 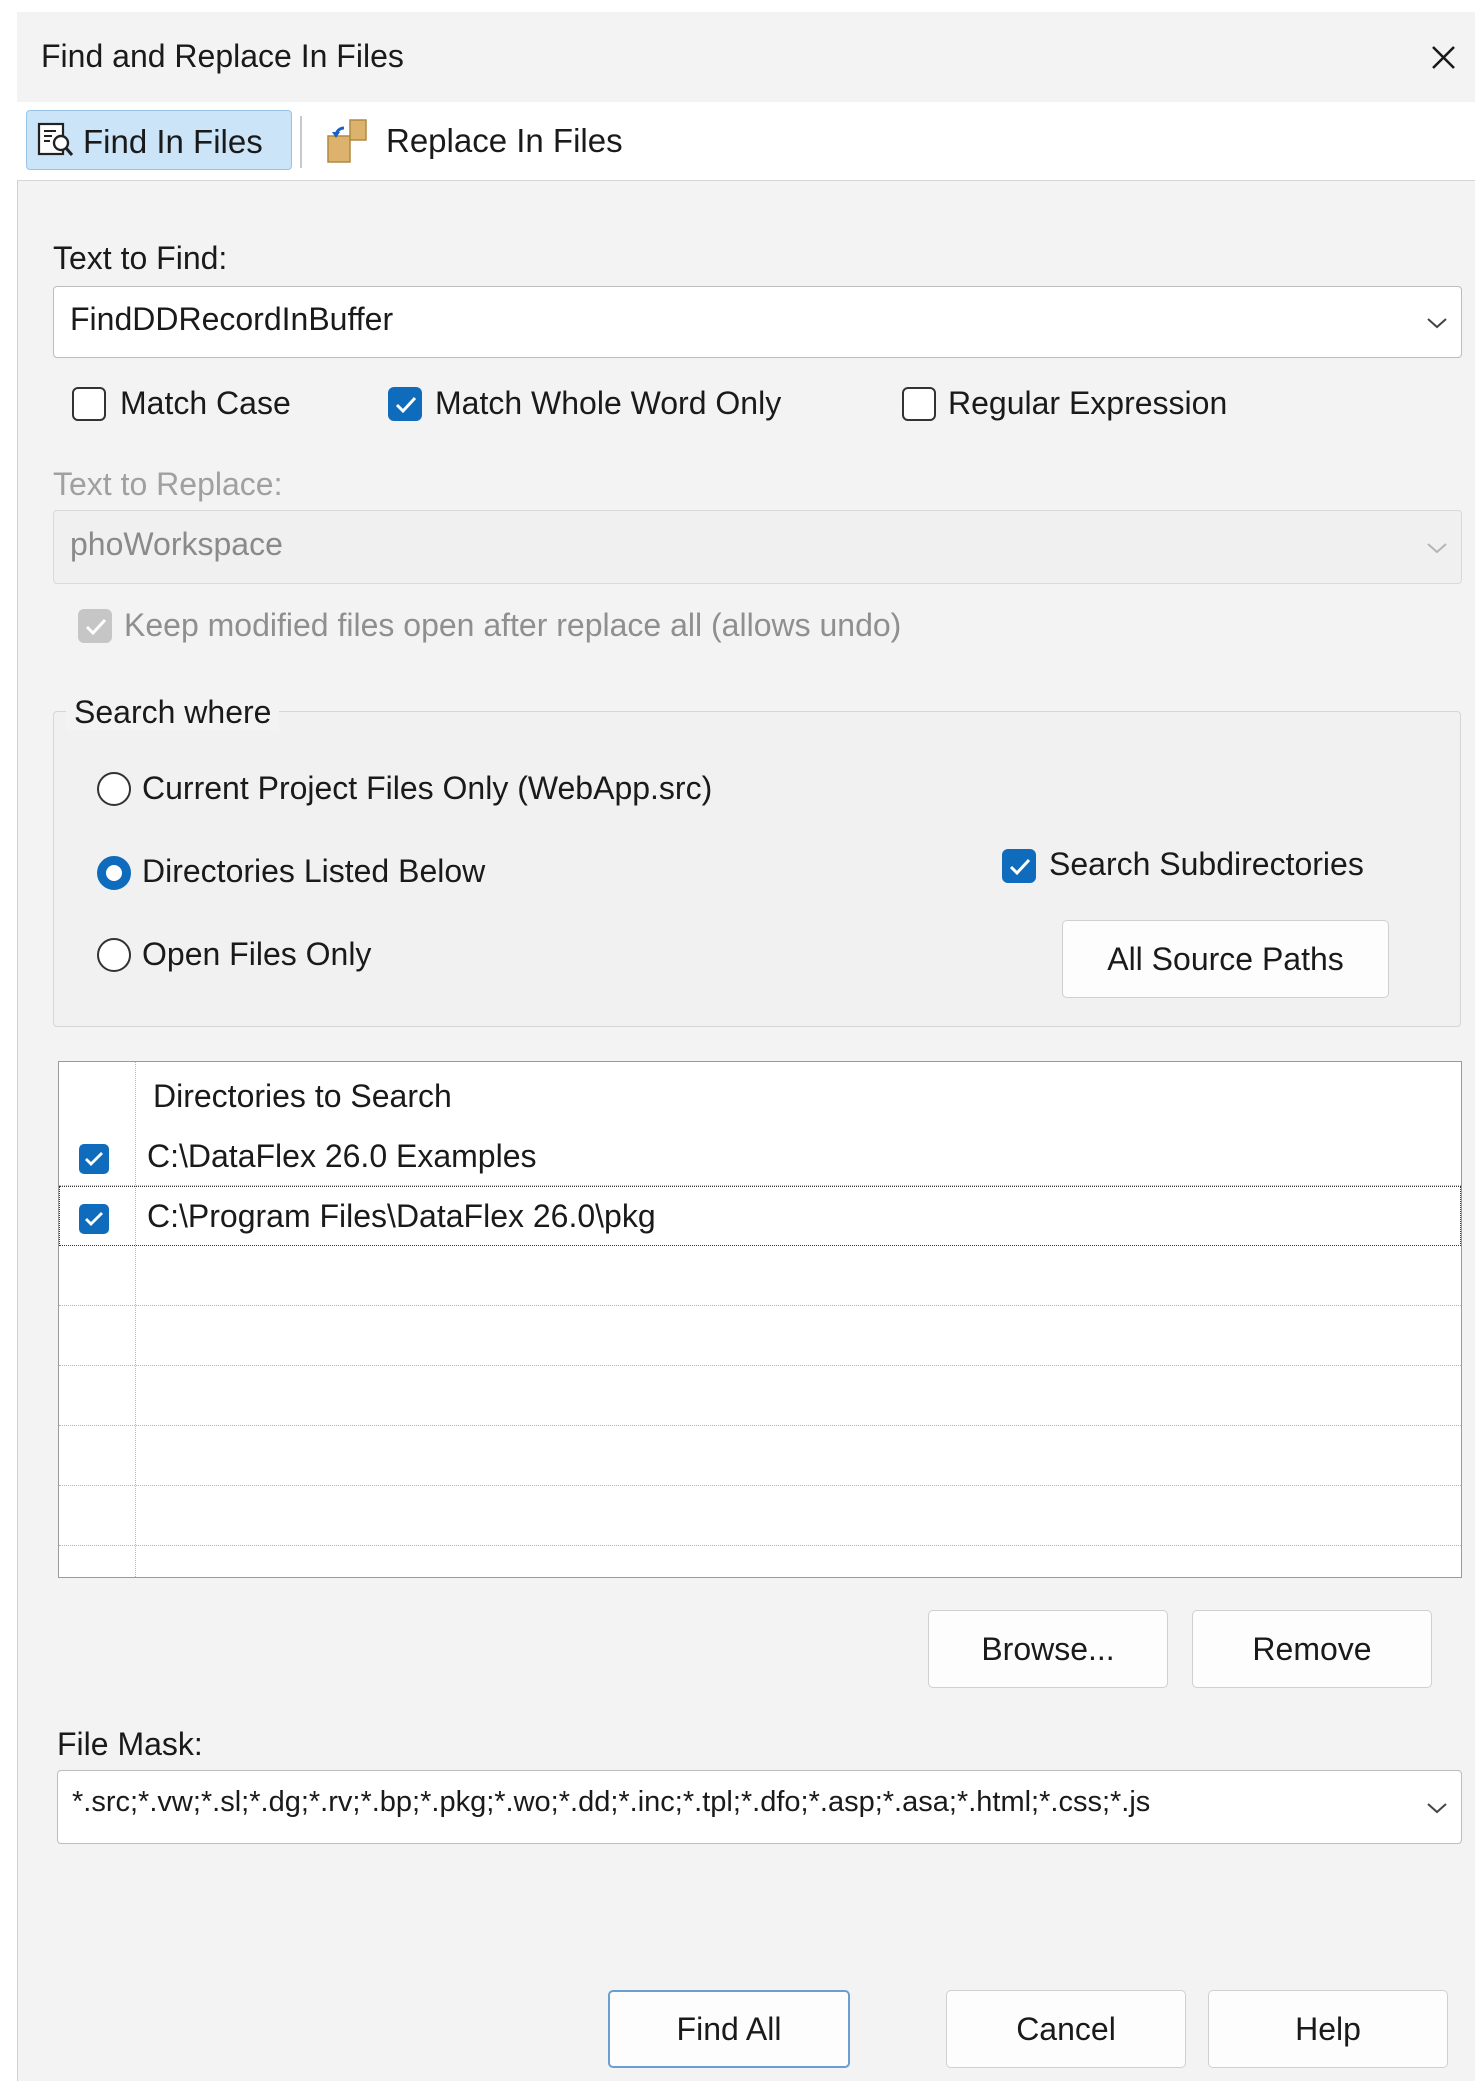 I want to click on directories-listed-label: Directories Listed Below, so click(x=314, y=871).